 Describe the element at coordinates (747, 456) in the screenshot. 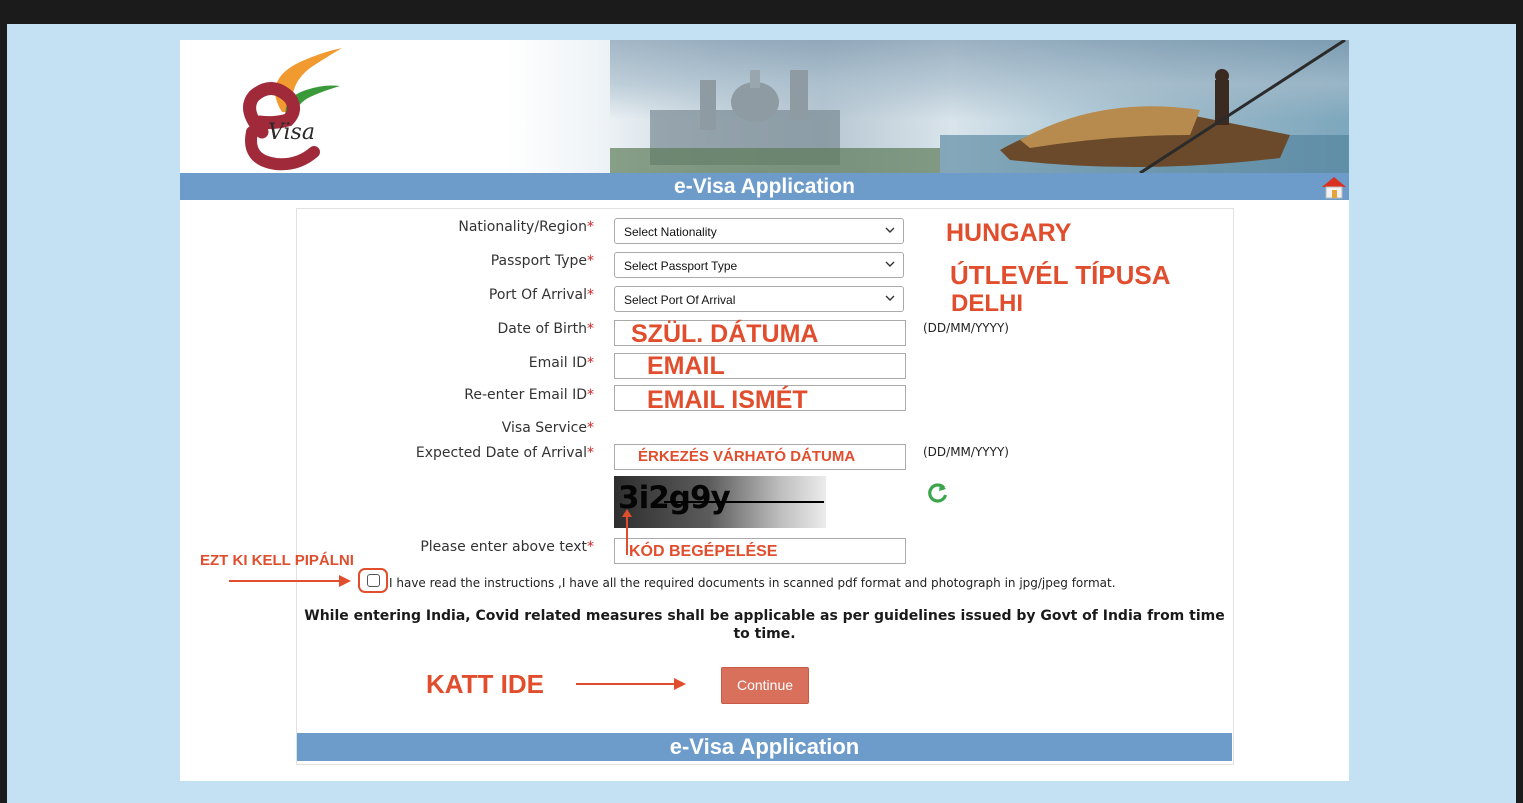

I see `annotation-arrival-date: ÉRKEZÉS VÁRHATÓ DÁTUMA` at that location.